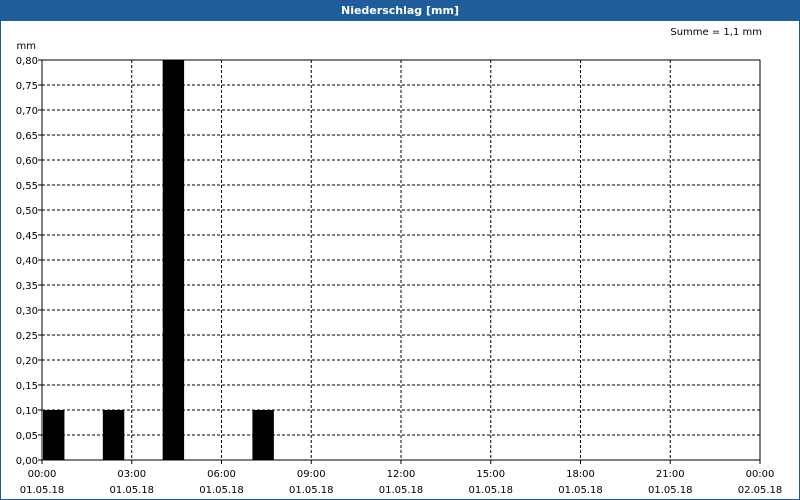 This screenshot has height=500, width=800. What do you see at coordinates (27, 161) in the screenshot?
I see `y-tick-label: 0,60` at bounding box center [27, 161].